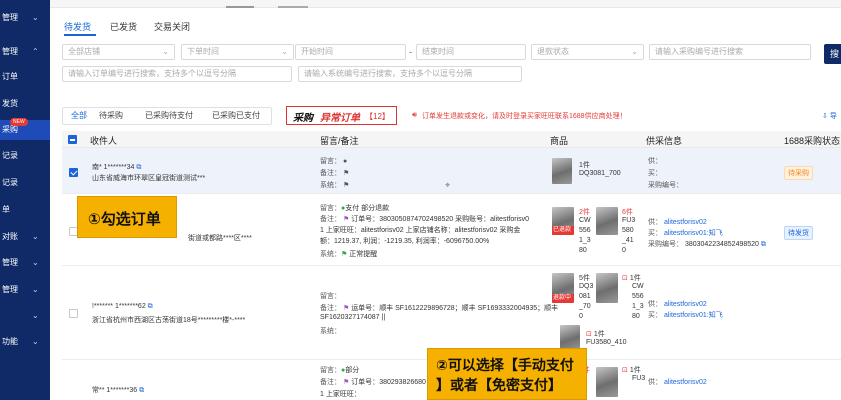 The height and width of the screenshot is (400, 841). I want to click on shop-select: 全部店铺 ⌄, so click(118, 52).